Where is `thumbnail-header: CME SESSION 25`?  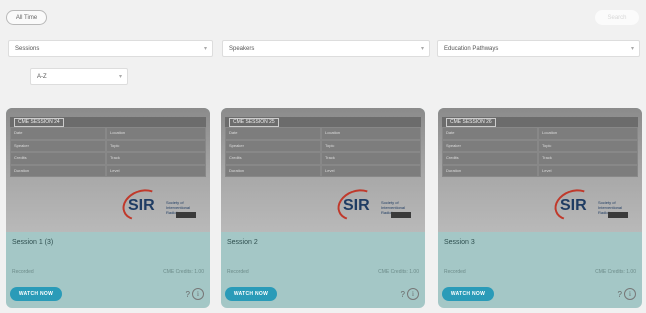
thumbnail-header: CME SESSION 25 is located at coordinates (323, 122).